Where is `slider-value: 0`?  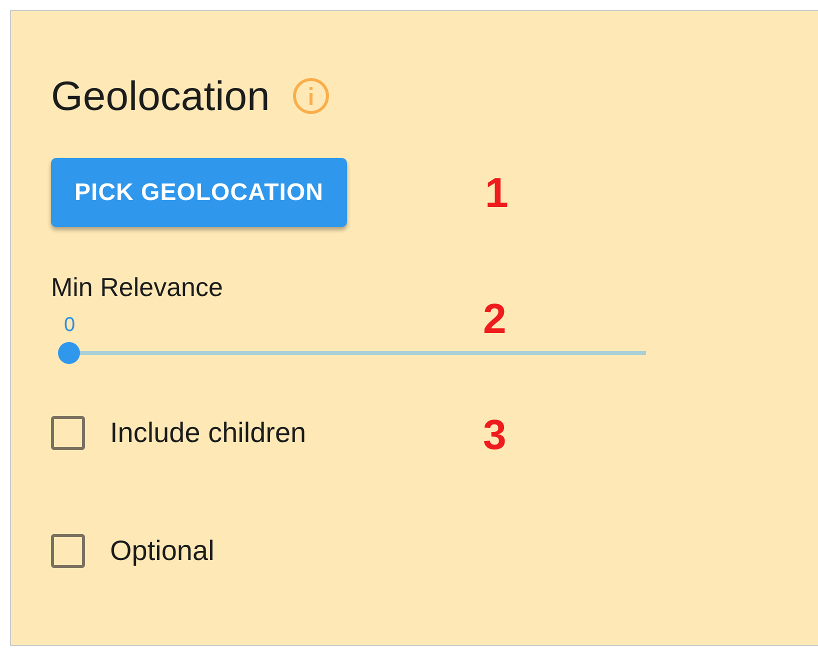
slider-value: 0 is located at coordinates (70, 325).